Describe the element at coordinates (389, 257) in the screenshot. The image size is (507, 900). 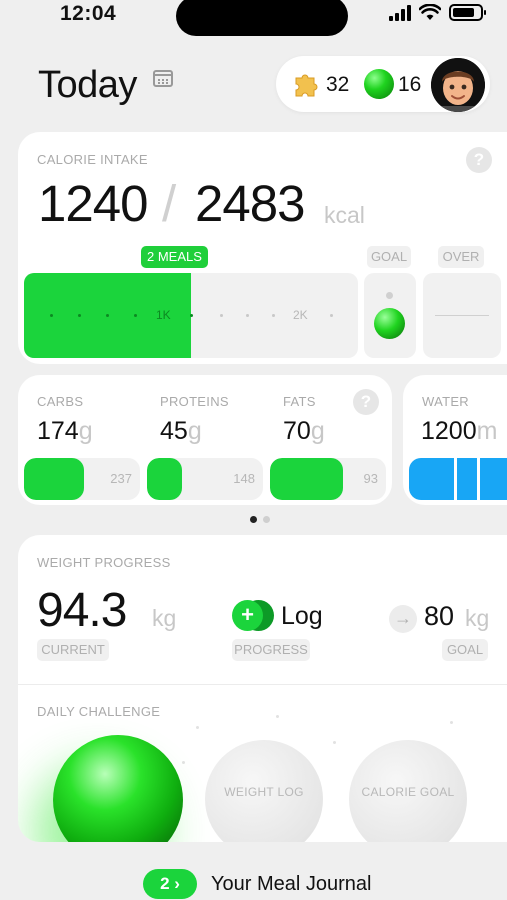
I see `goal-tag: GOAL` at that location.